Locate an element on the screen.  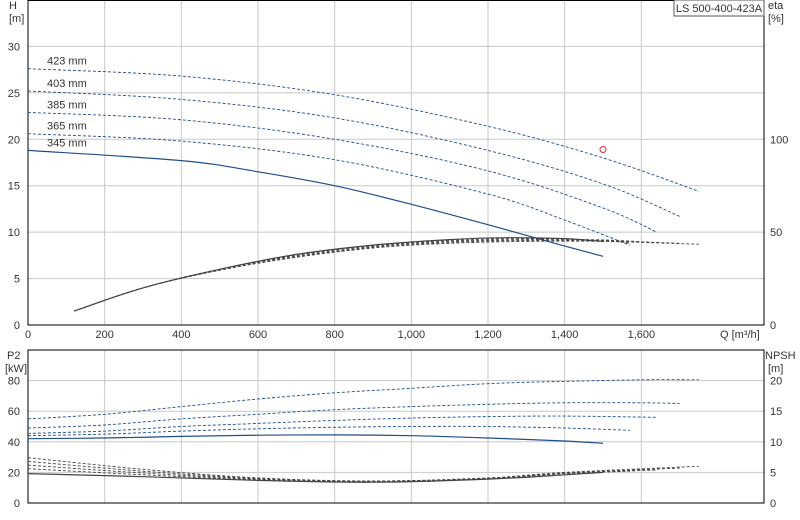
lower-y-left-tick-2: 40 is located at coordinates (14, 443).